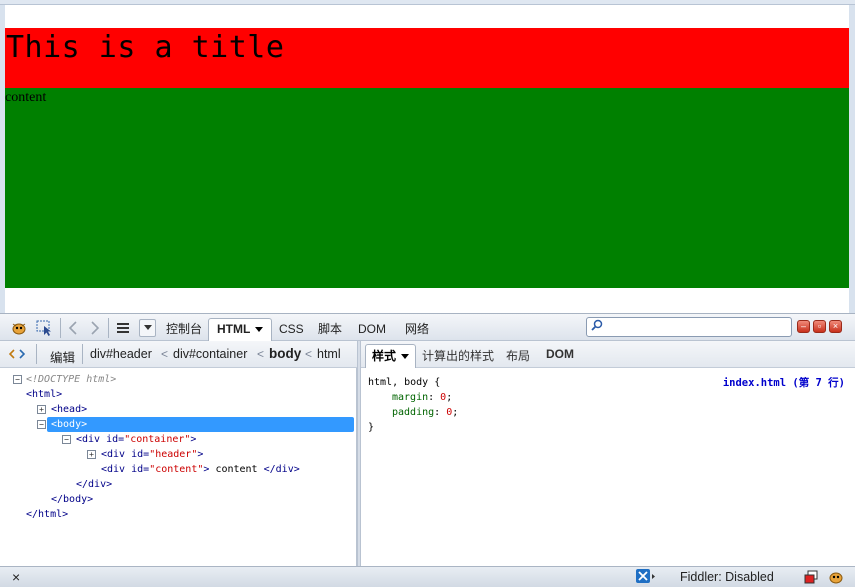 The height and width of the screenshot is (587, 855). Describe the element at coordinates (329, 354) in the screenshot. I see `crumb-html: html` at that location.